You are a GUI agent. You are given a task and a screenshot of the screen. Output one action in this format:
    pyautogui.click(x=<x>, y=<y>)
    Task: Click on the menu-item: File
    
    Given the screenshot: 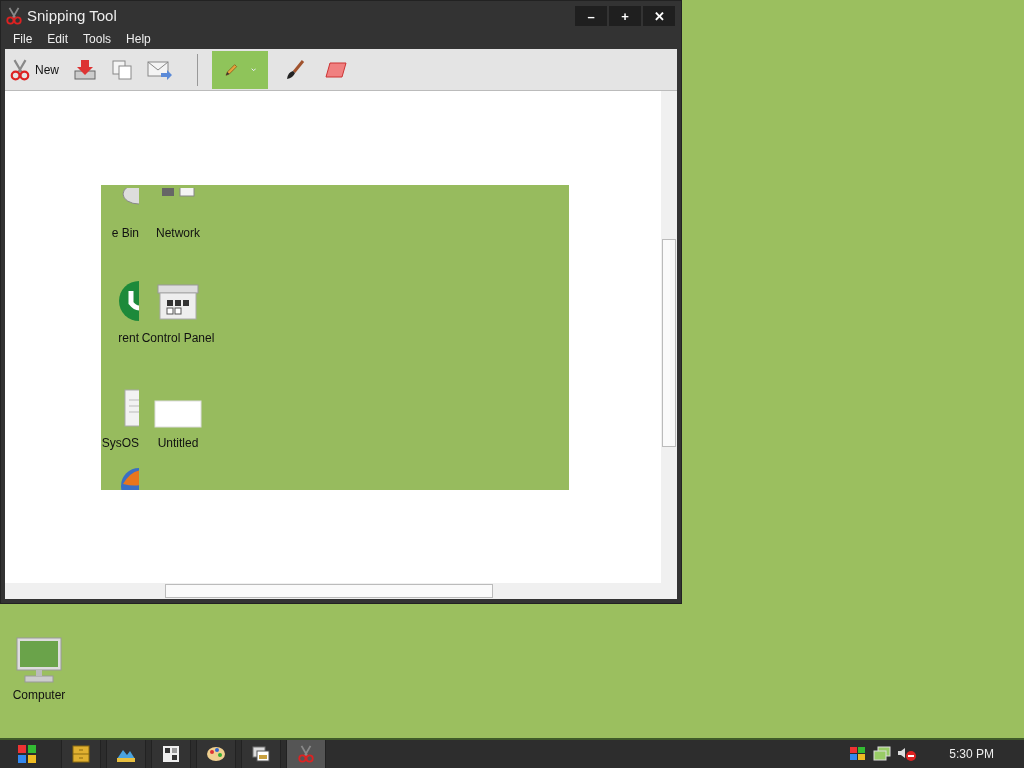 What is the action you would take?
    pyautogui.click(x=23, y=39)
    